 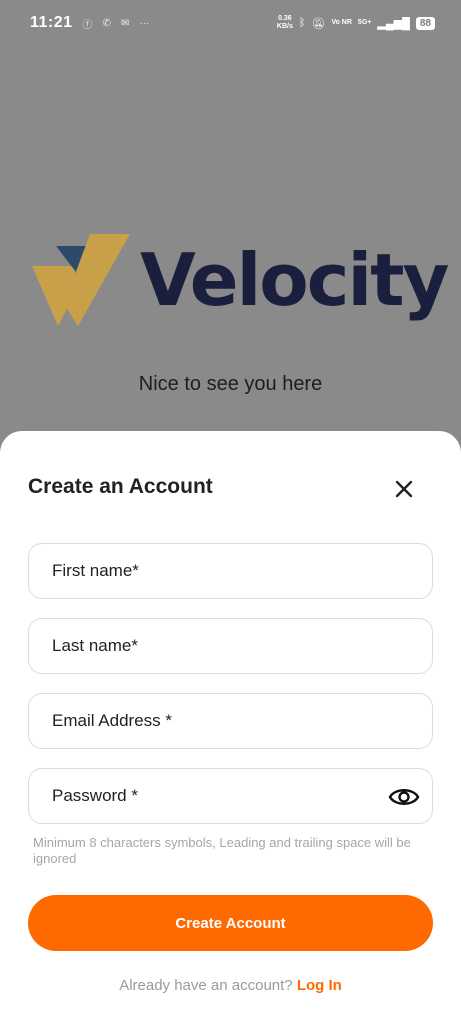 I want to click on status-left: 11:21 ⓕ ✆ ✉ ···, so click(x=89, y=23).